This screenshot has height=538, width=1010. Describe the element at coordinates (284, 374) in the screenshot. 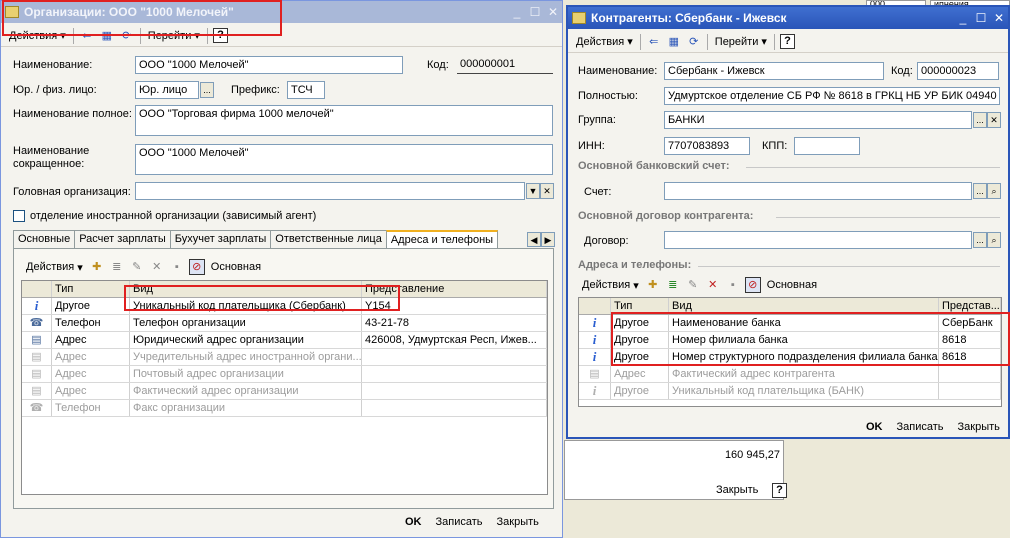

I see `table-row: ▤ Адрес Почтовый адрес организации` at that location.